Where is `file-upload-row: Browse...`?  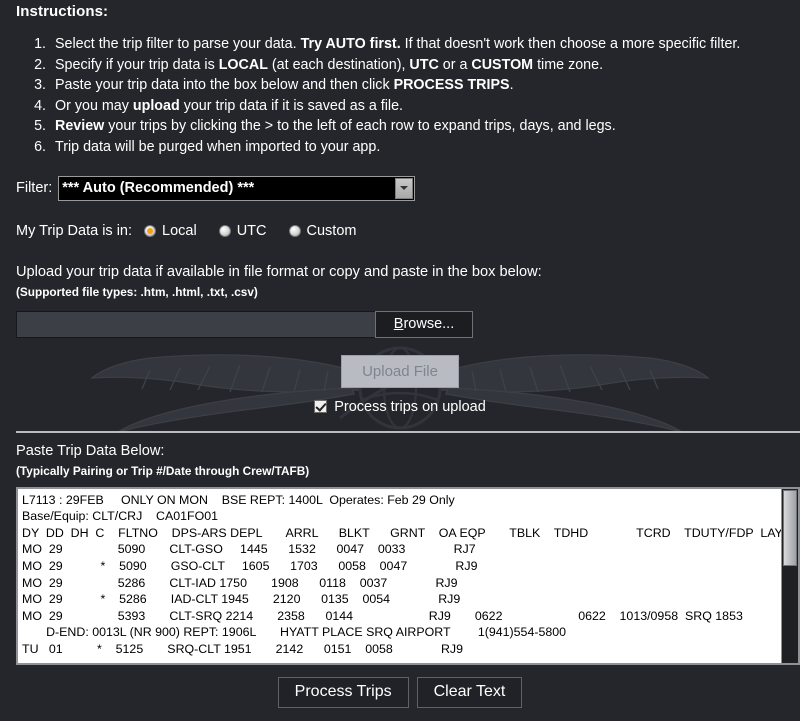 file-upload-row: Browse... is located at coordinates (244, 324).